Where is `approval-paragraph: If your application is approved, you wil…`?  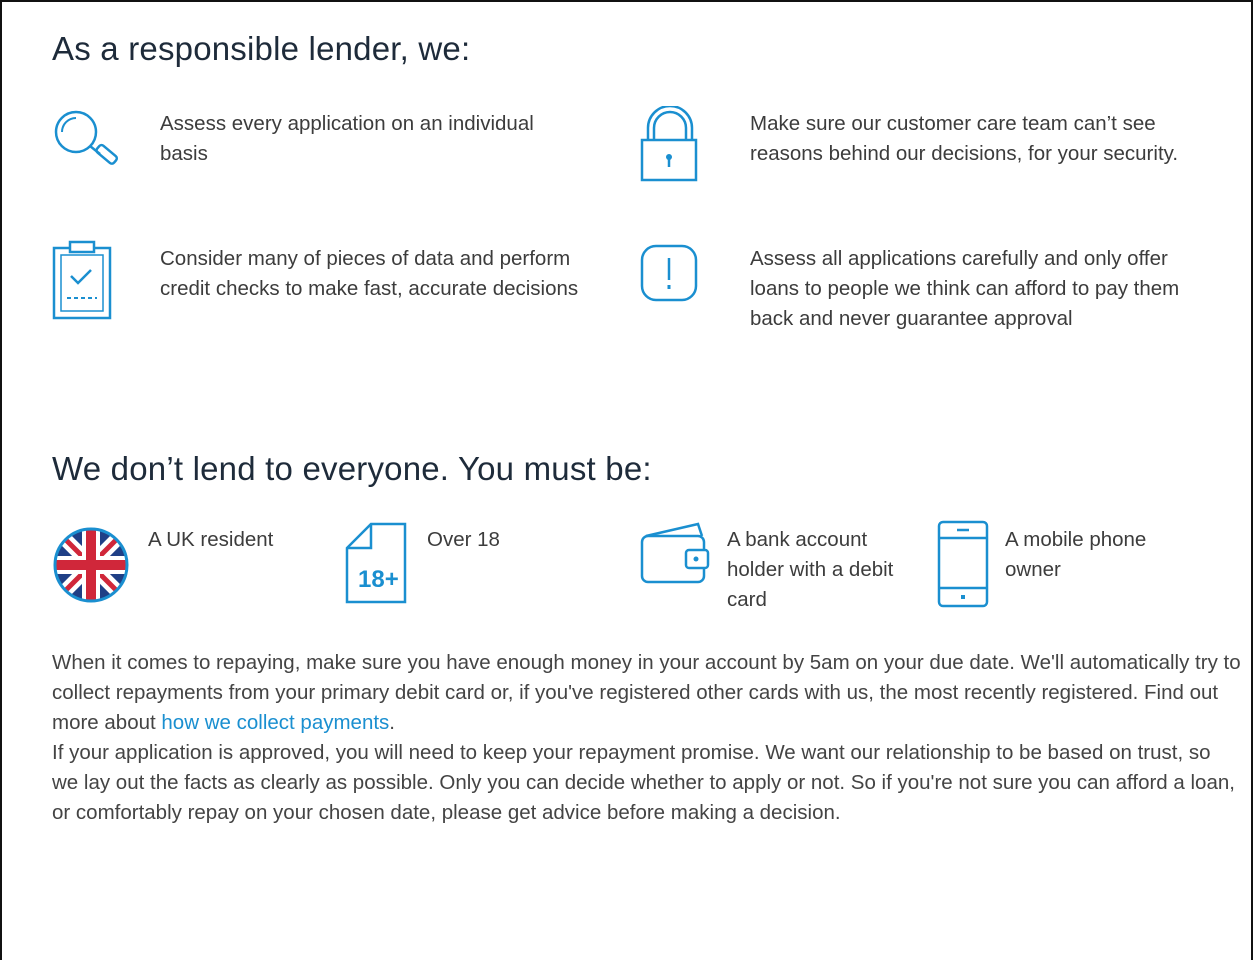
approval-paragraph: If your application is approved, you wil… is located at coordinates (643, 782).